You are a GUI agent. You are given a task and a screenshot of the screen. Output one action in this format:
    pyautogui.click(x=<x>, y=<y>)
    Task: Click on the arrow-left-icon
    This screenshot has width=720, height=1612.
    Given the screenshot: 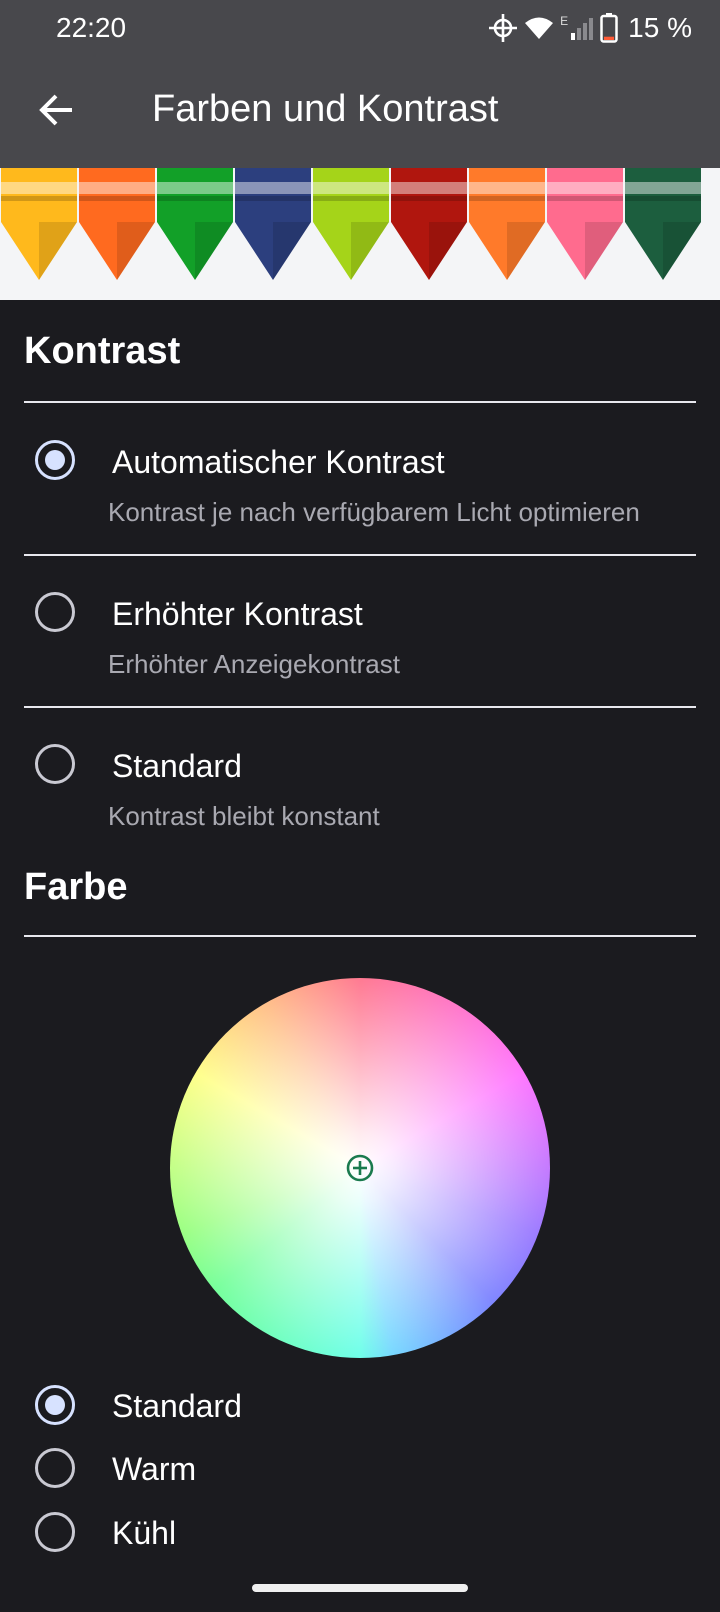 What is the action you would take?
    pyautogui.click(x=55, y=110)
    